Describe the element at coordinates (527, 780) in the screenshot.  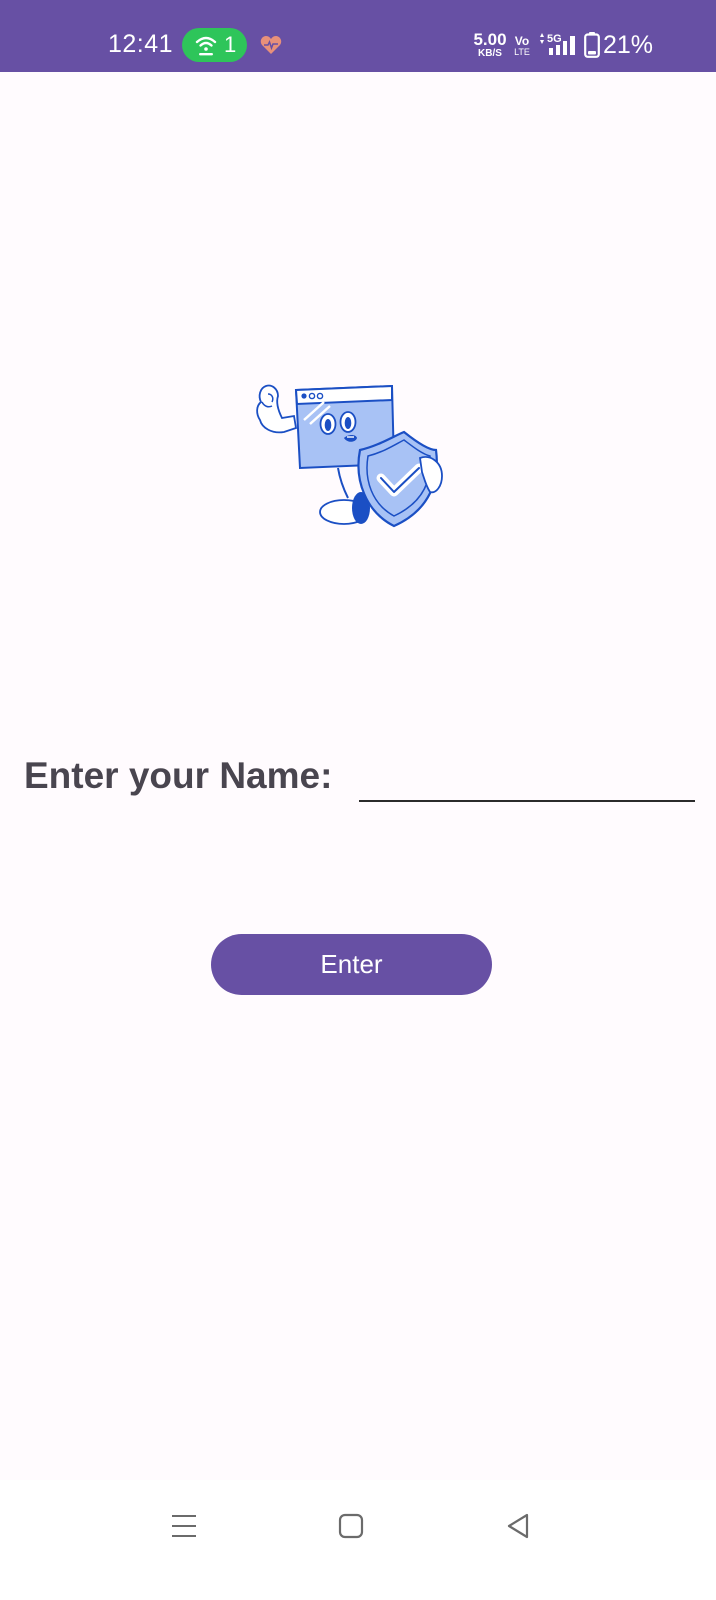
I see `name-input` at that location.